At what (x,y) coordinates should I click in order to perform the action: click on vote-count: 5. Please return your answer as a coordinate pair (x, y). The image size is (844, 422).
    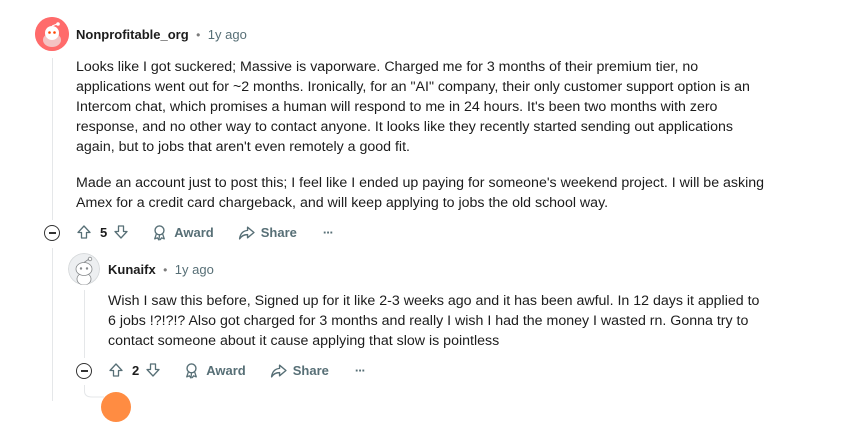
    Looking at the image, I should click on (104, 232).